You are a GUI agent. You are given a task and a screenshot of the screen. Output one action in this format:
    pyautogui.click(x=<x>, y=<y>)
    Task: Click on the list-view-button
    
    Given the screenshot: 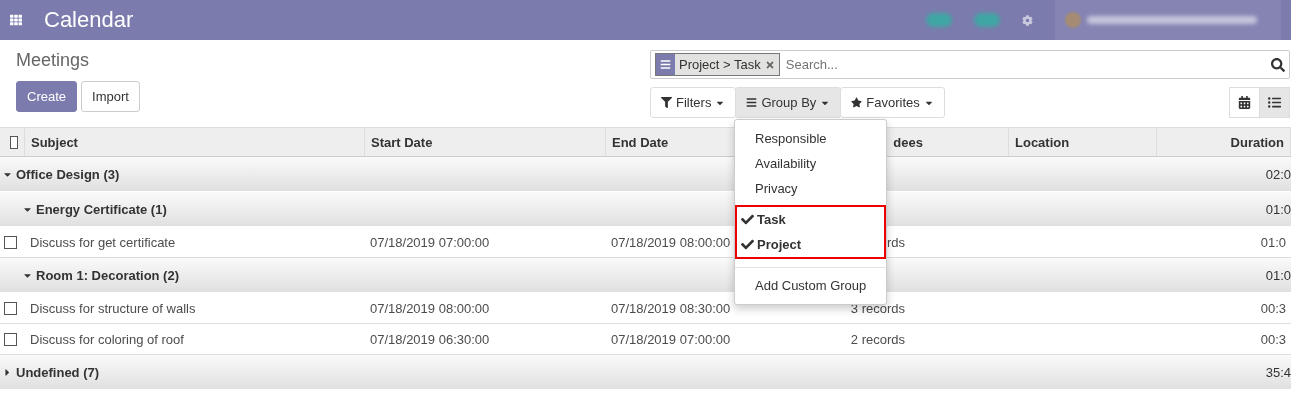 What is the action you would take?
    pyautogui.click(x=1274, y=102)
    